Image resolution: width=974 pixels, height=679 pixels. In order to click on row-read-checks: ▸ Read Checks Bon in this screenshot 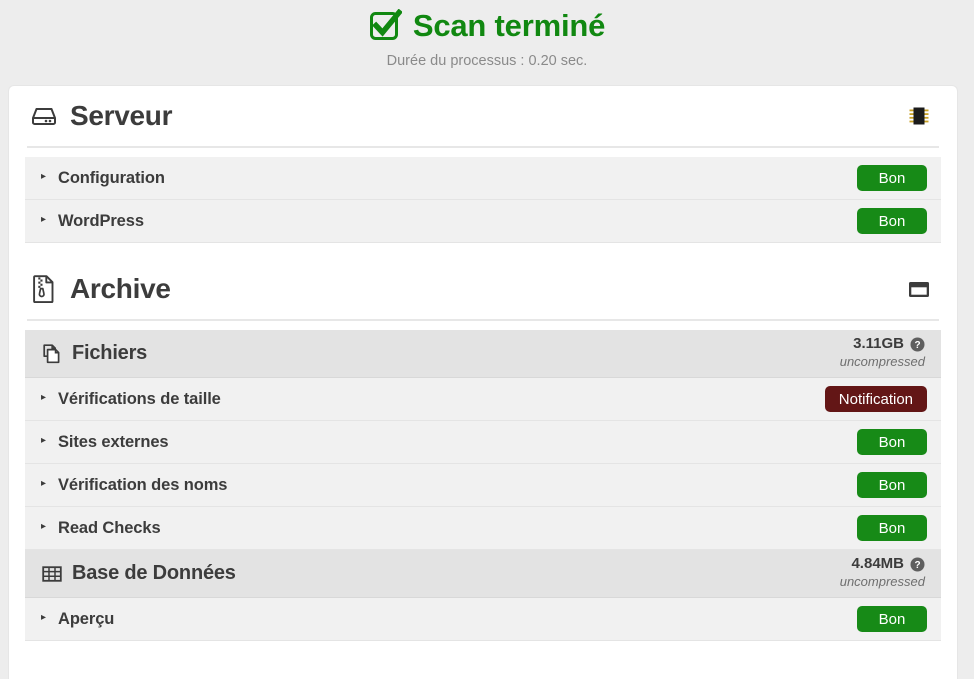, I will do `click(483, 528)`.